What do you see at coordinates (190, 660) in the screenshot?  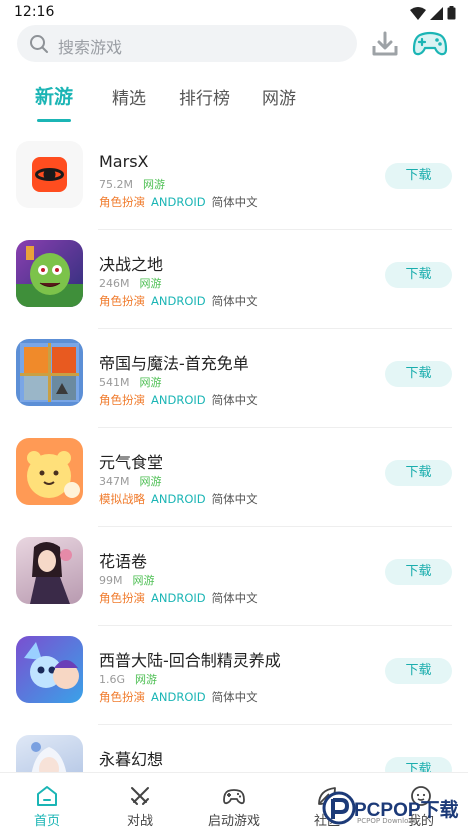 I see `game-name: 西普大陆-回合制精灵养成` at bounding box center [190, 660].